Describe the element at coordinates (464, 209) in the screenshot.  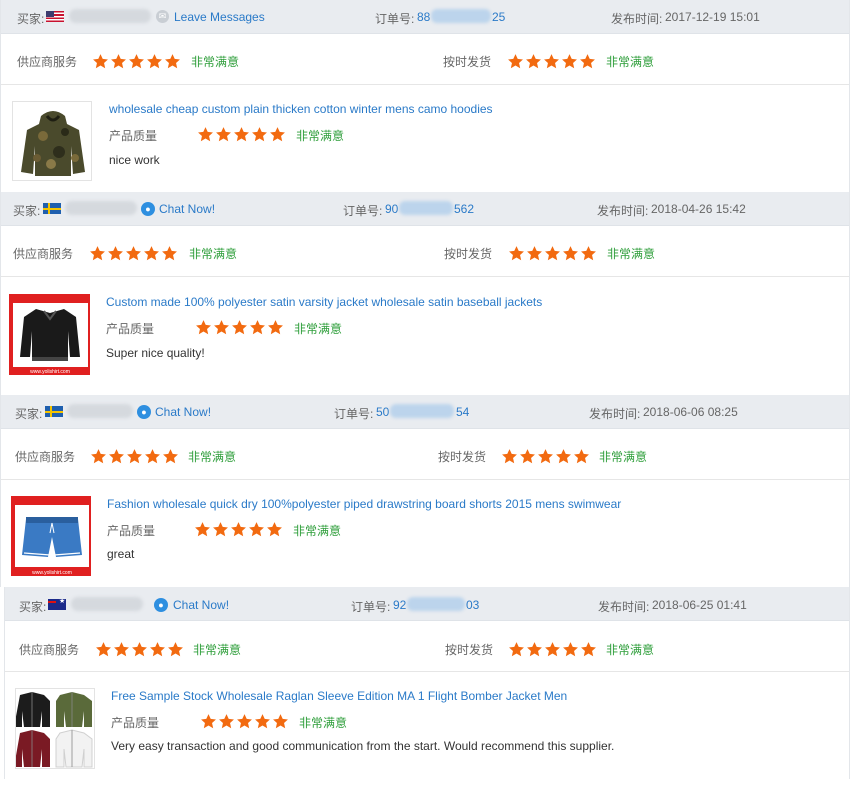
I see `order-number-suffix: 562` at that location.